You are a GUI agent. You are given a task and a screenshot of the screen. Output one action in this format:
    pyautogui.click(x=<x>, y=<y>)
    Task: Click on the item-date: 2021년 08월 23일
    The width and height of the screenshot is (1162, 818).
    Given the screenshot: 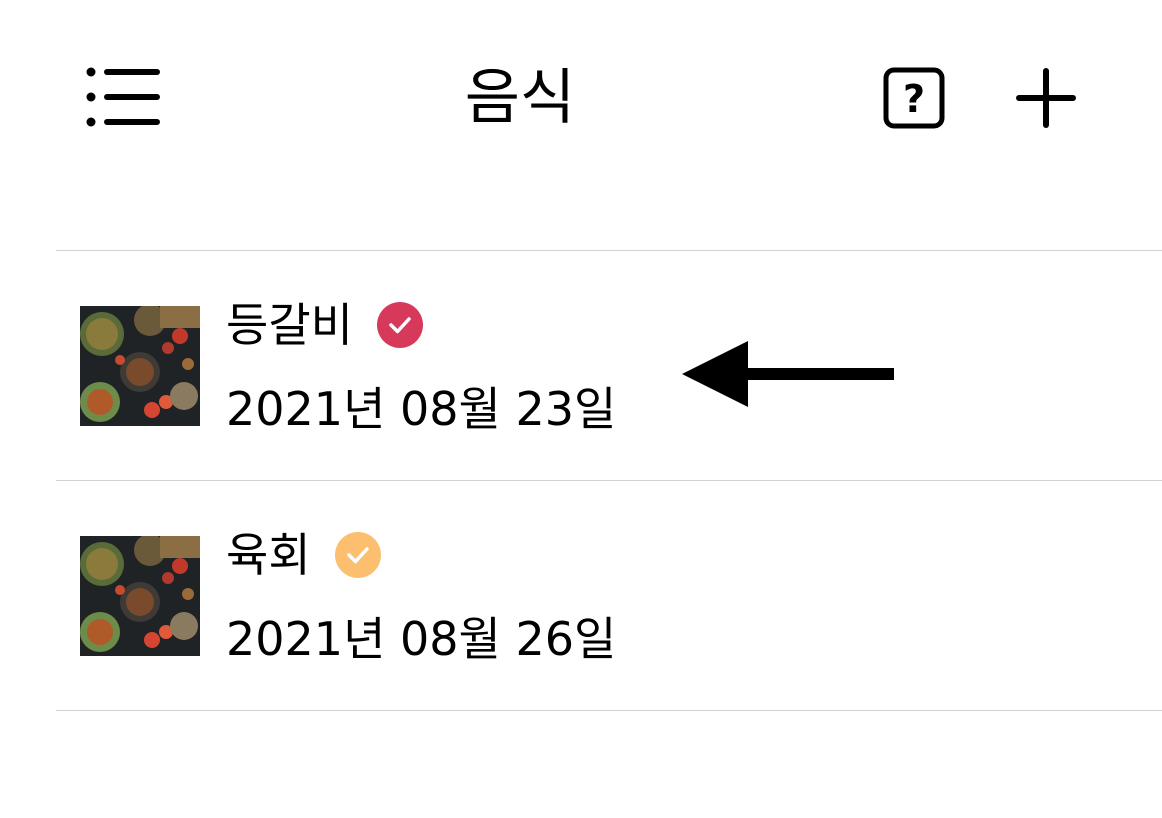 What is the action you would take?
    pyautogui.click(x=421, y=409)
    